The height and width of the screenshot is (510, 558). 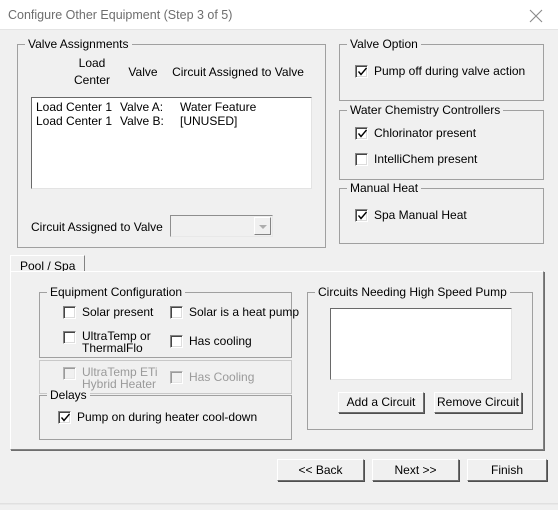 I want to click on valve-option-legend: Valve Option, so click(x=384, y=44).